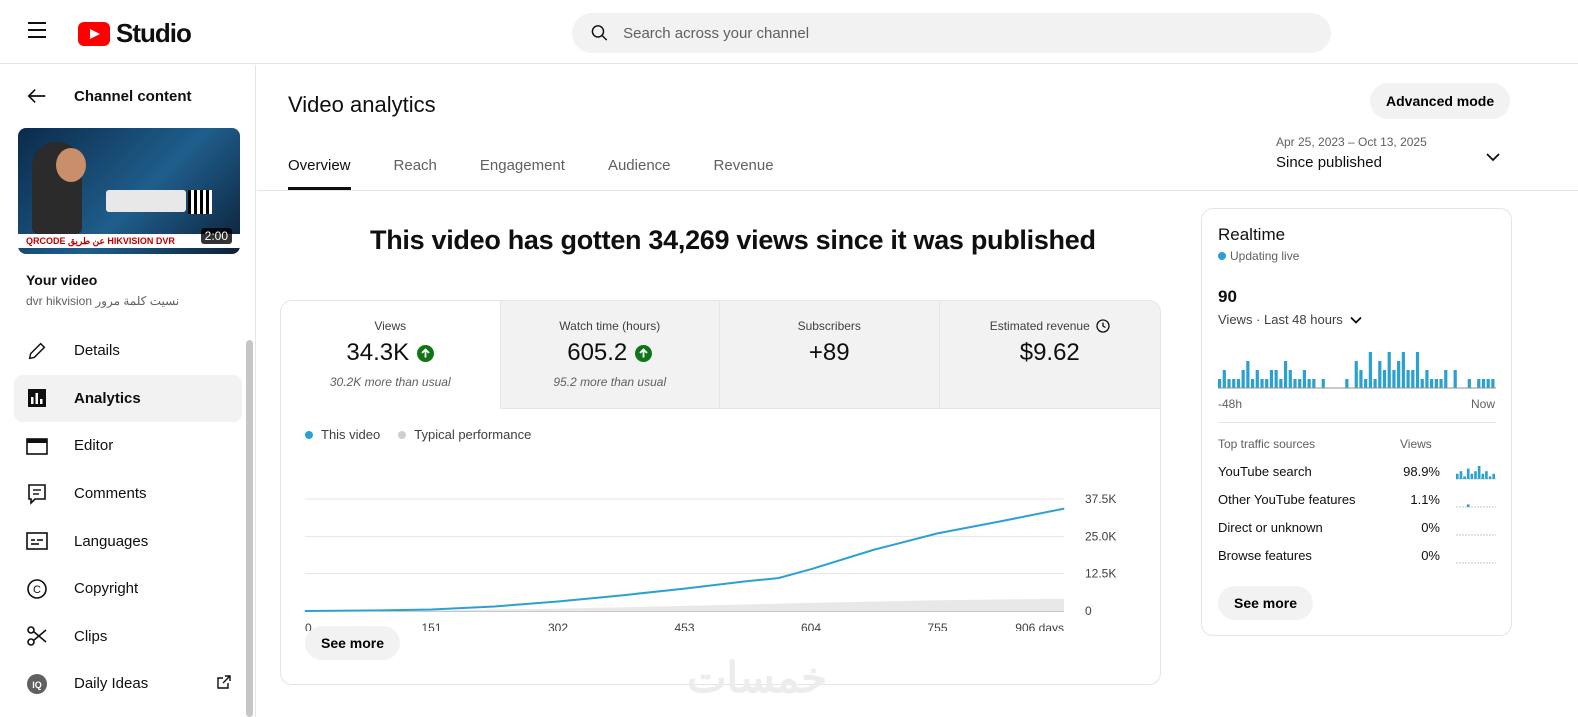 The height and width of the screenshot is (717, 1578). What do you see at coordinates (135, 33) in the screenshot?
I see `studio-logo: Studio` at bounding box center [135, 33].